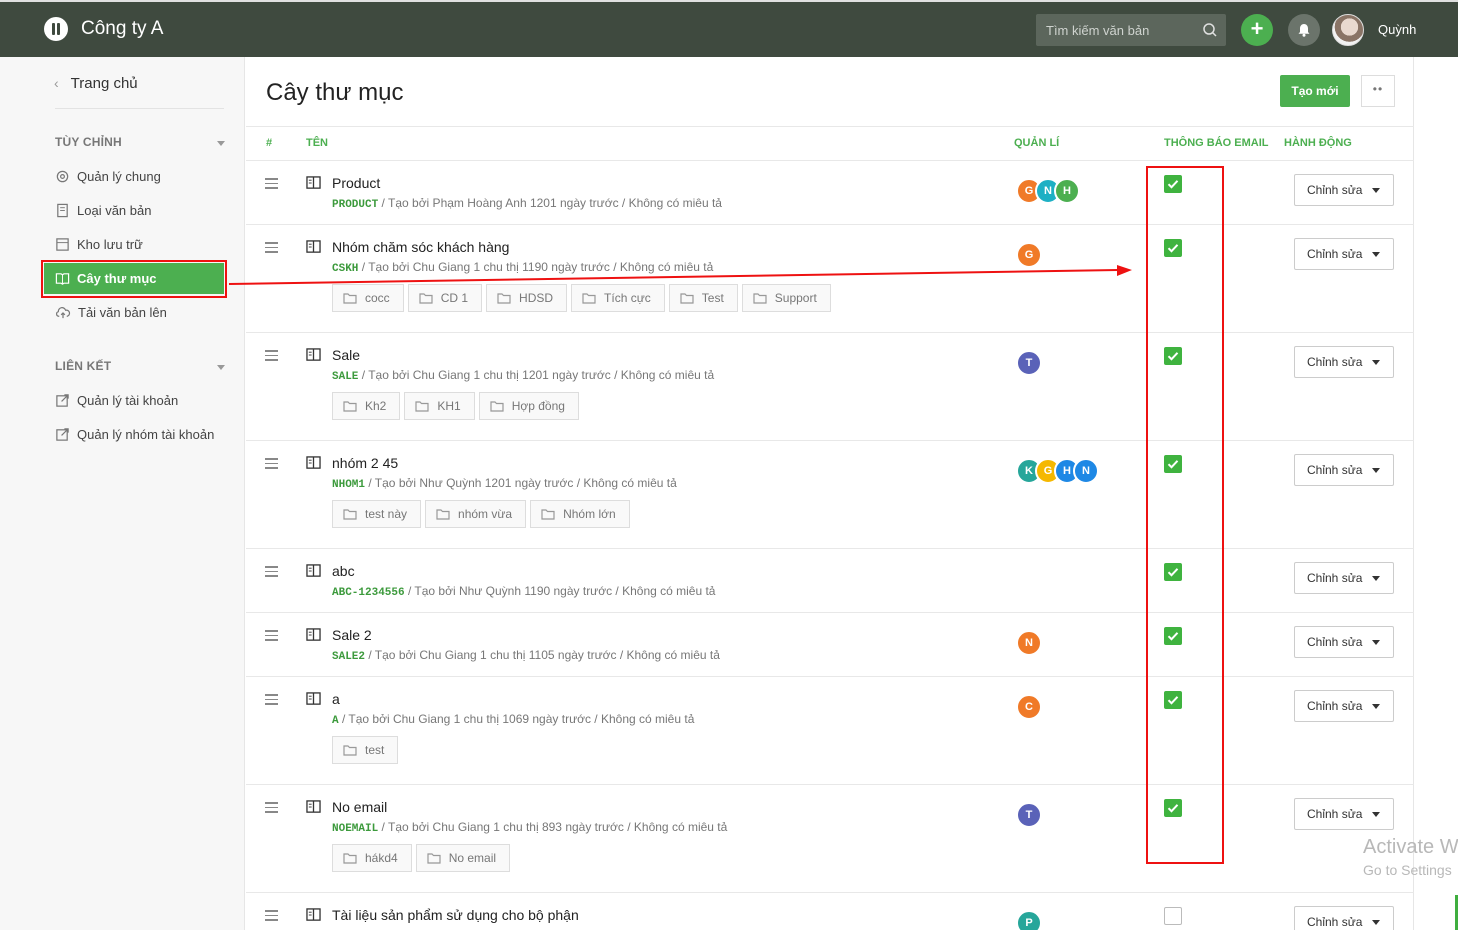  Describe the element at coordinates (680, 275) in the screenshot. I see `annotation-arrow` at that location.